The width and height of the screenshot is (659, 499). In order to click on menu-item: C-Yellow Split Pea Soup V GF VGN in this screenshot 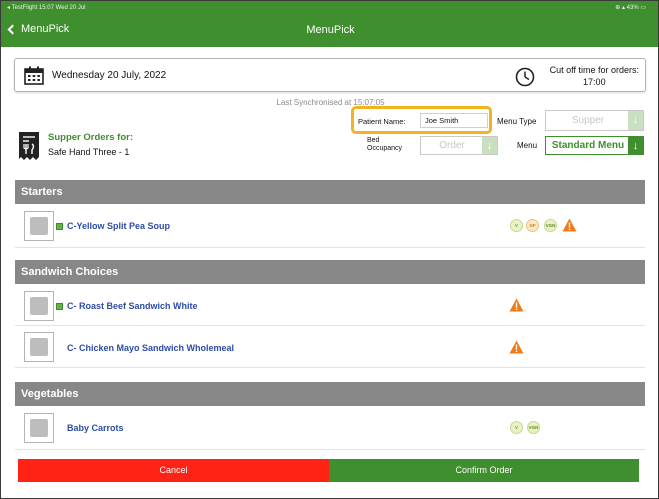, I will do `click(330, 226)`.